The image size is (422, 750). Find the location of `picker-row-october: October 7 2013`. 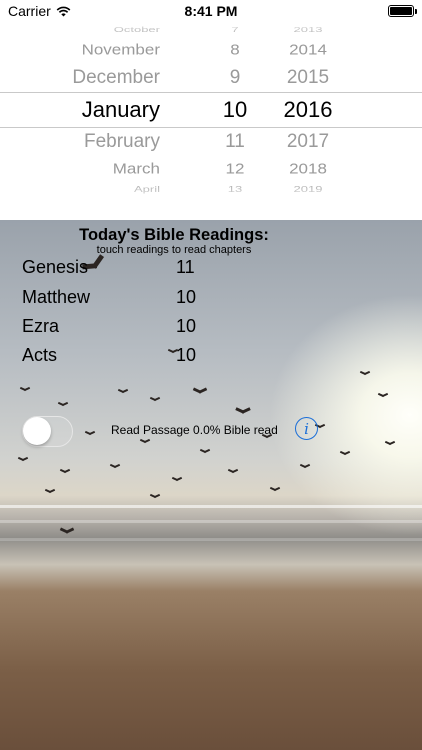

picker-row-october: October 7 2013 is located at coordinates (211, 29).